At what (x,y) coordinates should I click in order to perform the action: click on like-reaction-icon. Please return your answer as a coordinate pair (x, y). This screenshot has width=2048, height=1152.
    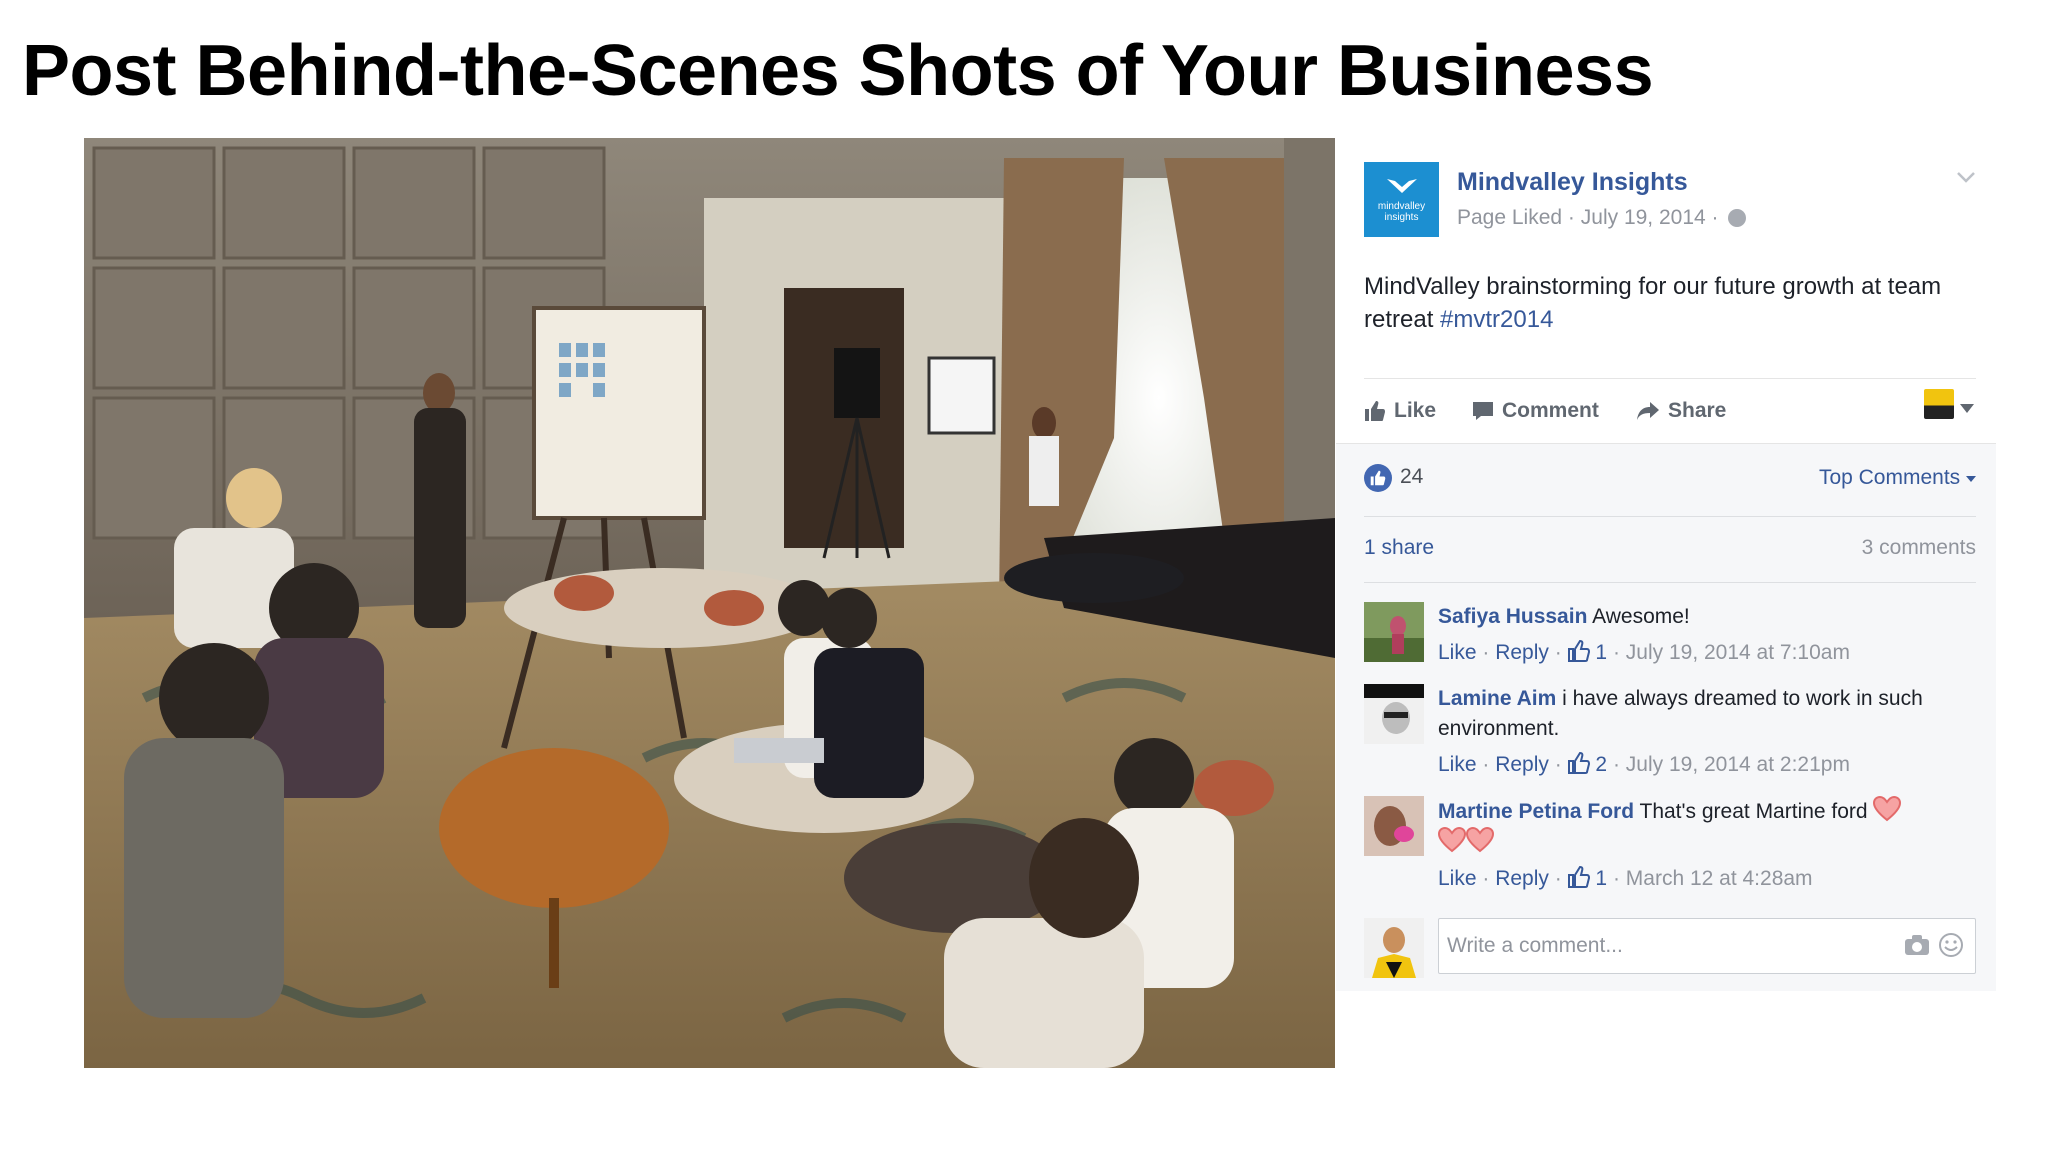
    Looking at the image, I should click on (1378, 478).